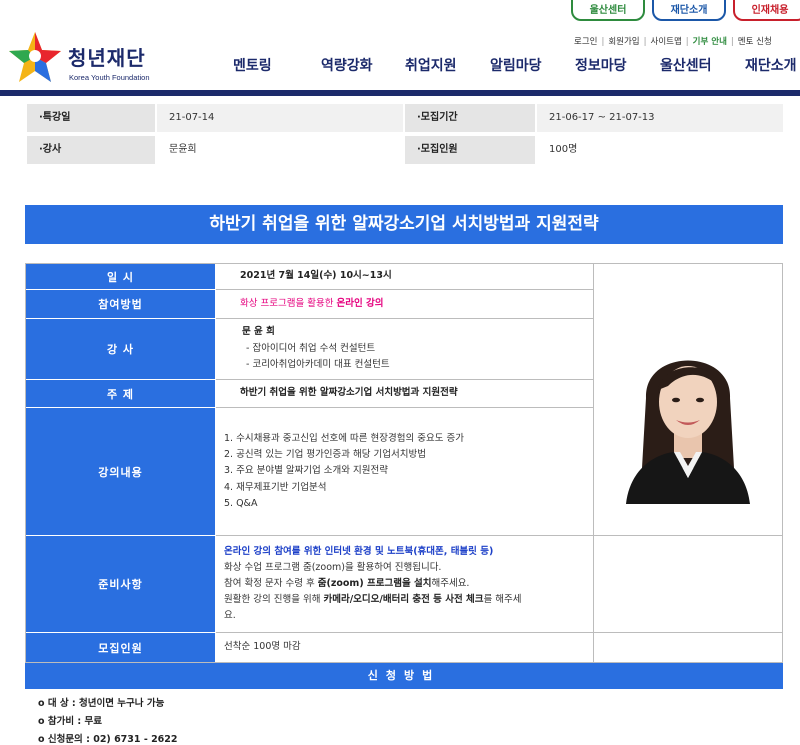 This screenshot has width=800, height=745. I want to click on capacity-row-value: 선착순 100명 마감, so click(405, 647).